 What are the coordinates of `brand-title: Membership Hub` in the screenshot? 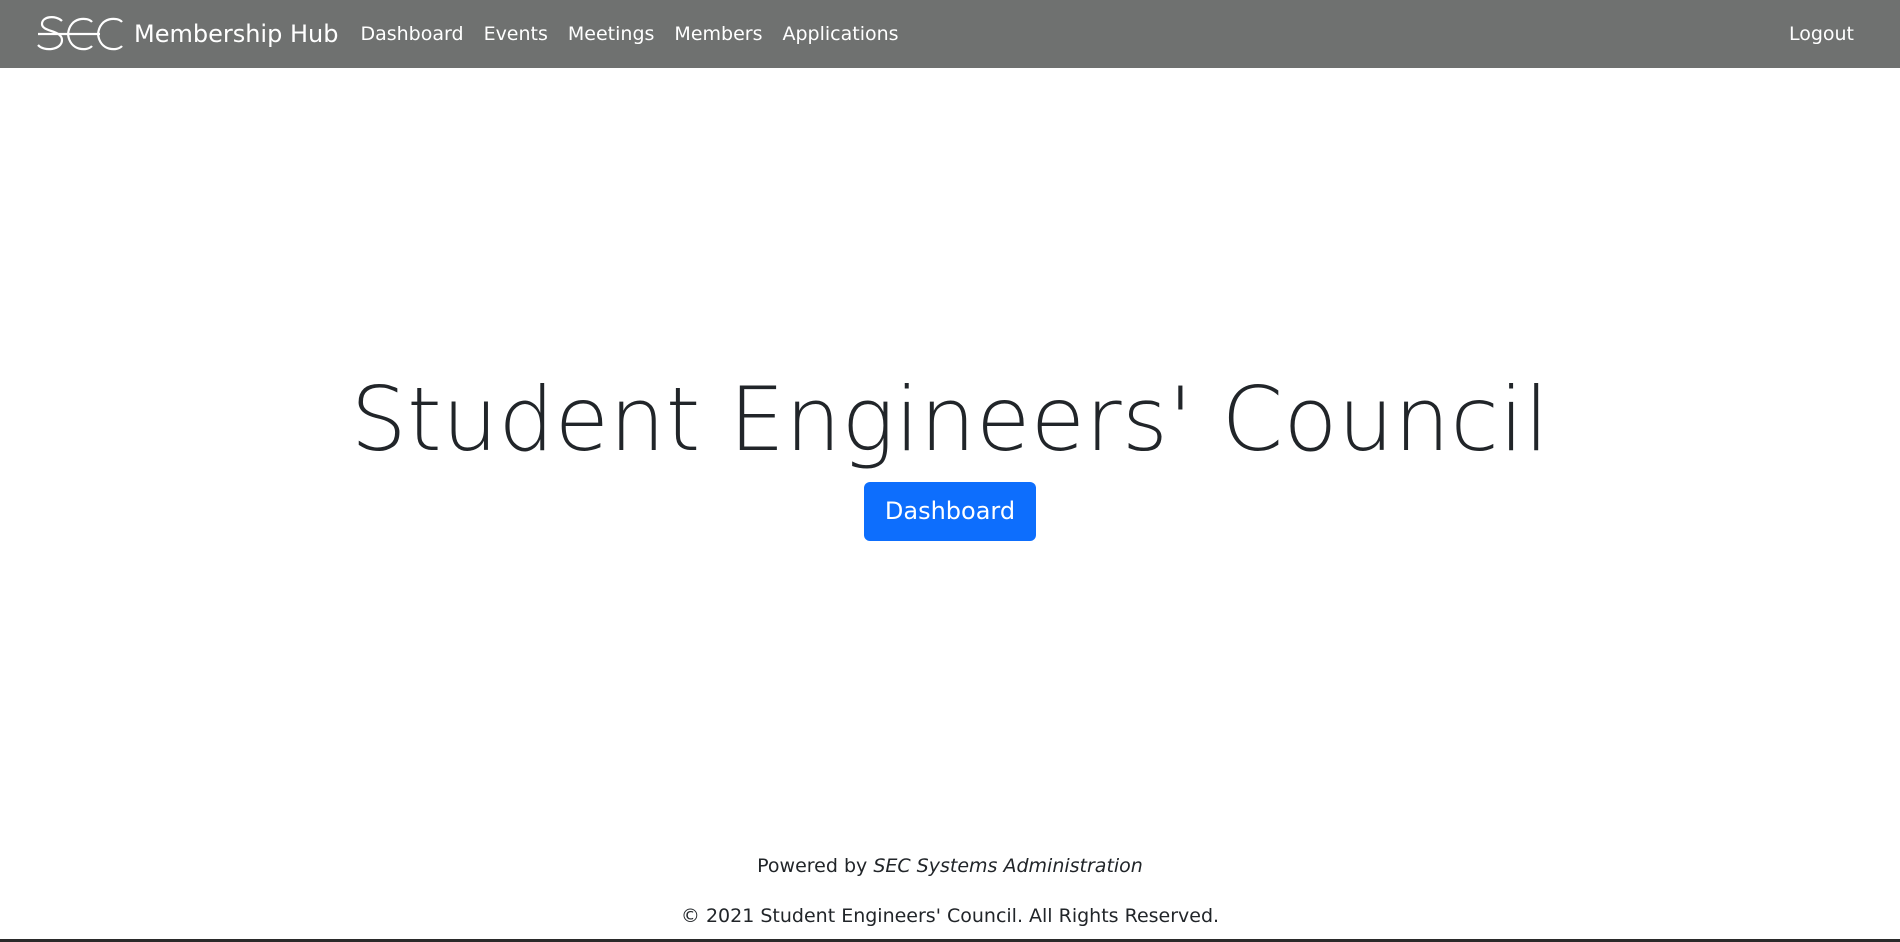 It's located at (236, 34).